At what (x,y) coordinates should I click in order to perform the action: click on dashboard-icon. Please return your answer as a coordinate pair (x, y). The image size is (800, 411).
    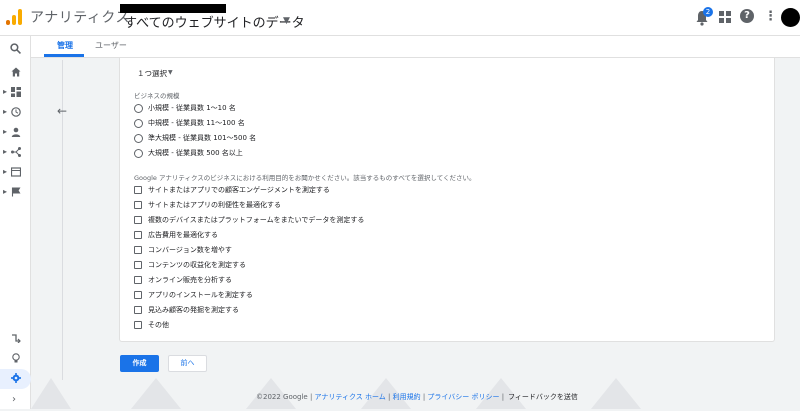
    Looking at the image, I should click on (16, 92).